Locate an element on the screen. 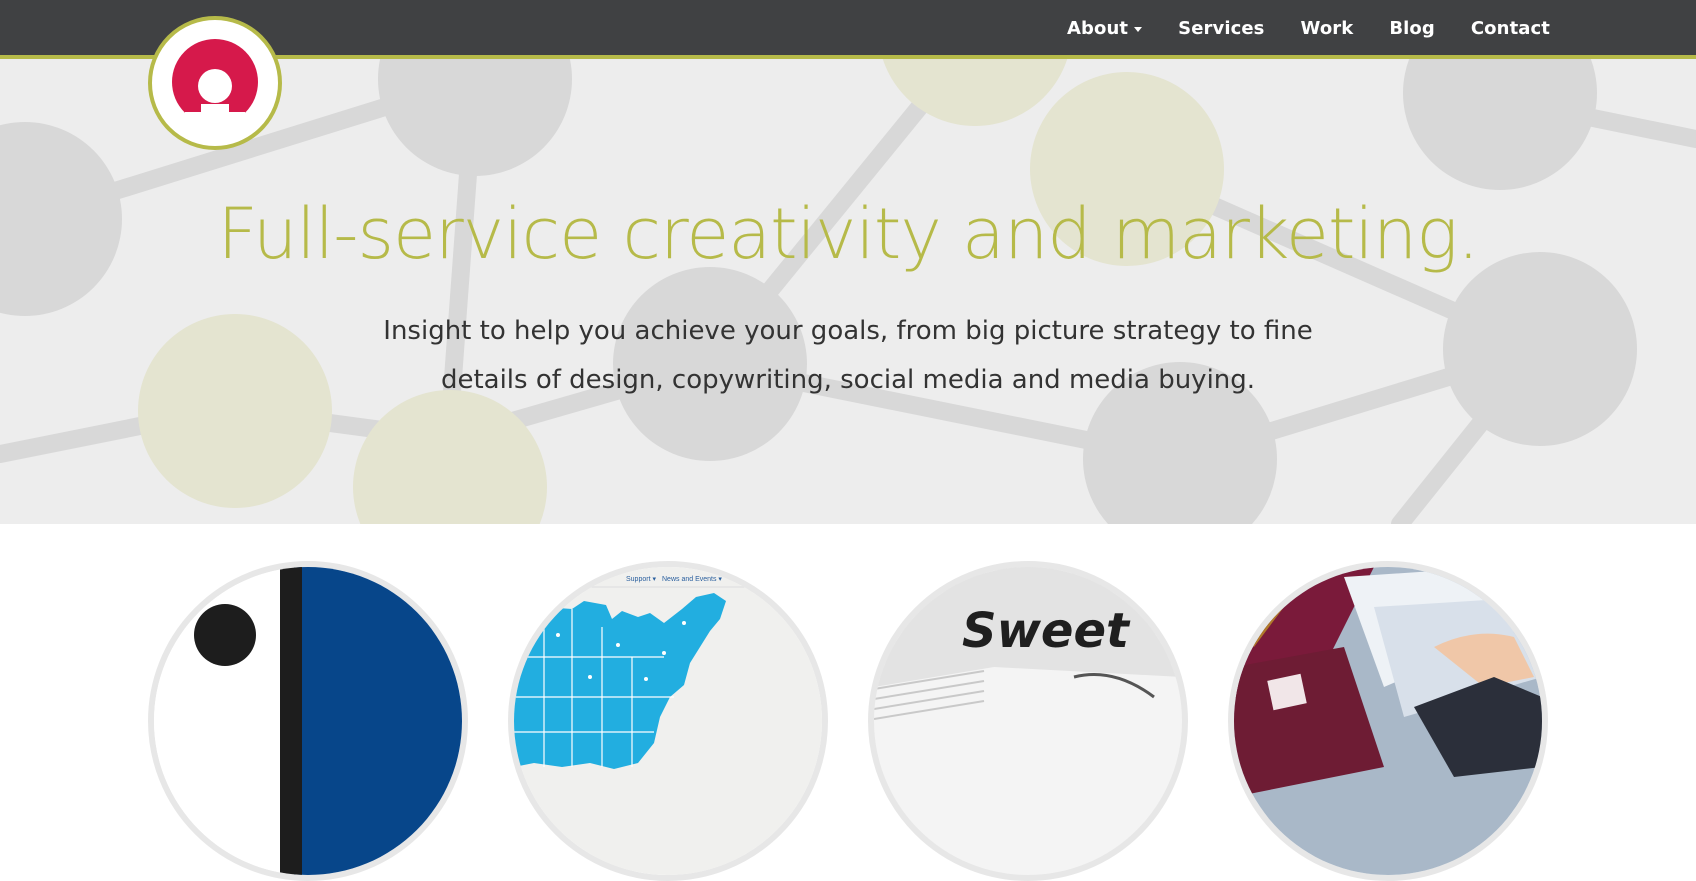 Image resolution: width=1696 pixels, height=881 pixels. thumb3-text: Sweet is located at coordinates (1046, 631).